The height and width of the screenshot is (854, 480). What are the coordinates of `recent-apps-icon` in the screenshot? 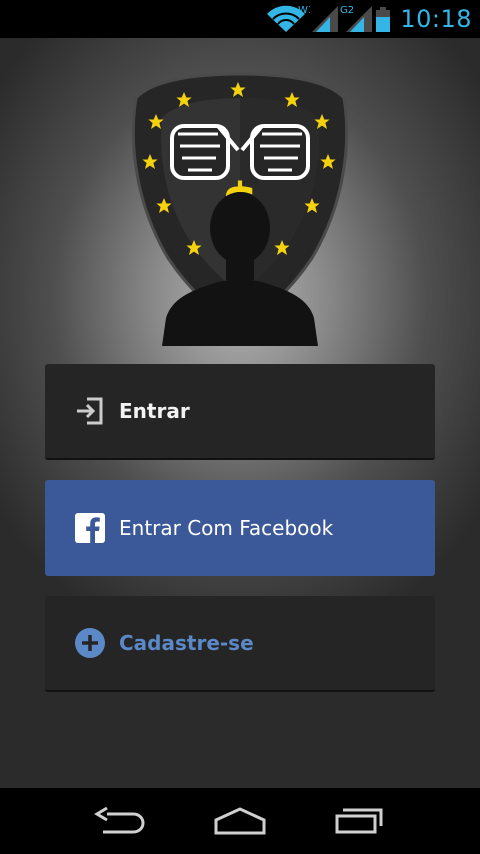 It's located at (359, 821).